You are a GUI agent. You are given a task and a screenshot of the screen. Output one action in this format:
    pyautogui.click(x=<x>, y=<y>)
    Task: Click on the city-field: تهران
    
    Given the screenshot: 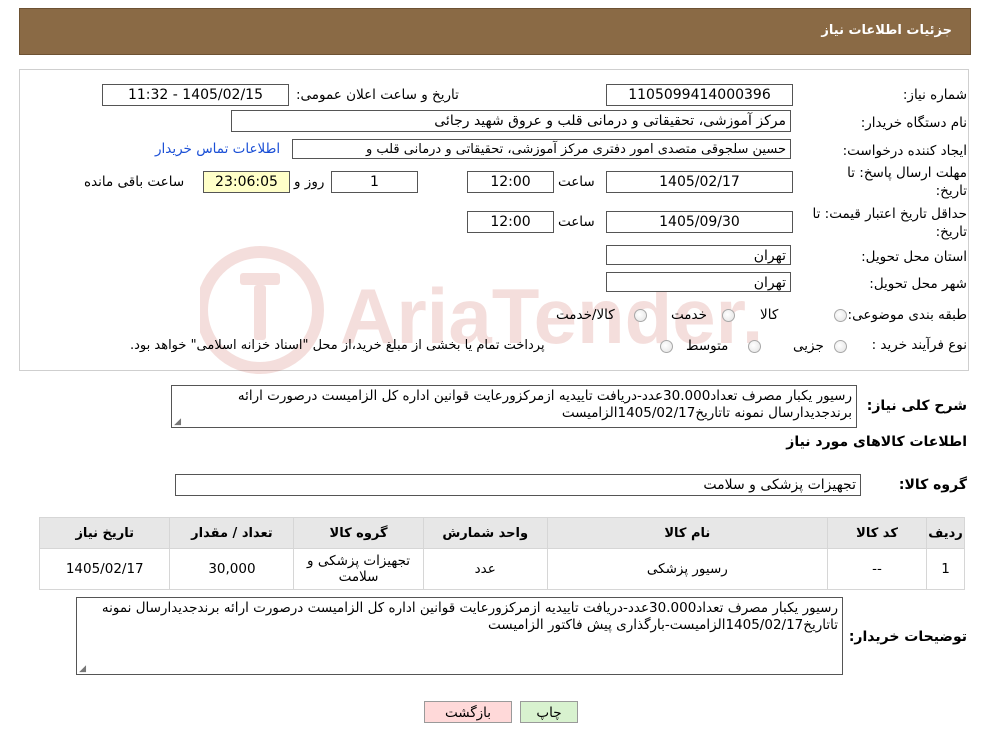 What is the action you would take?
    pyautogui.click(x=698, y=282)
    